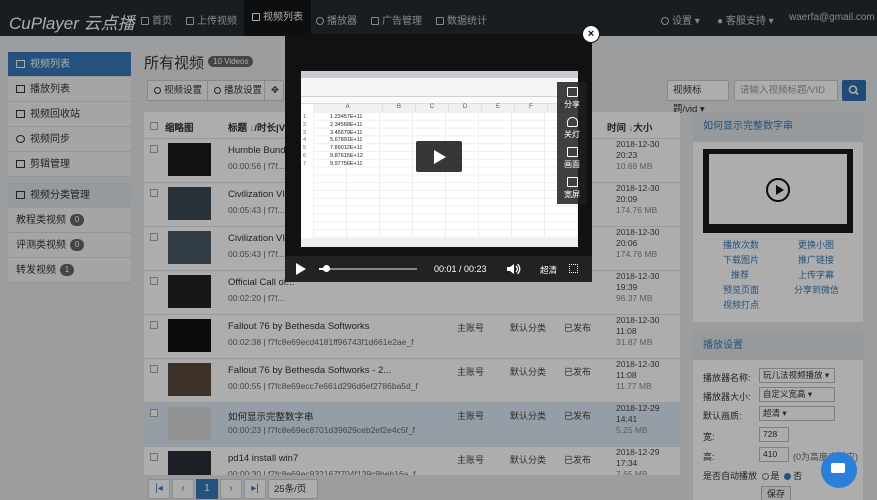  What do you see at coordinates (572, 152) in the screenshot?
I see `monitor-icon` at bounding box center [572, 152].